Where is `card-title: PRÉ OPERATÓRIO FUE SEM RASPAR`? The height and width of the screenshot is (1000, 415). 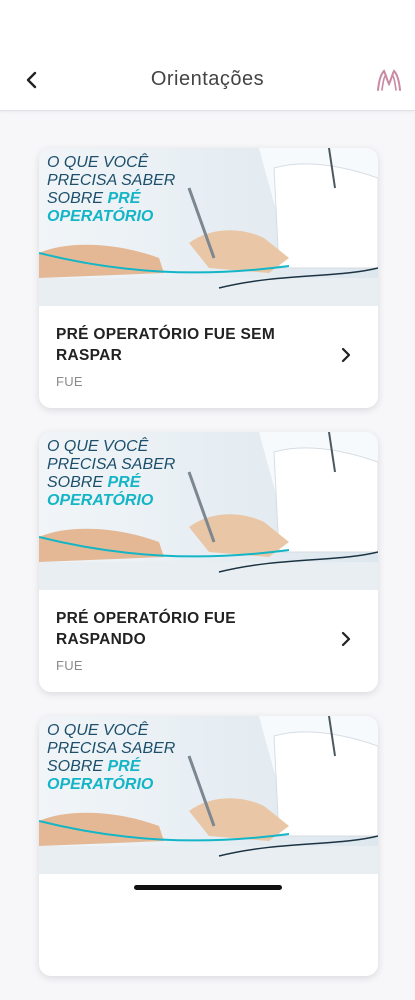 card-title: PRÉ OPERATÓRIO FUE SEM RASPAR is located at coordinates (166, 345).